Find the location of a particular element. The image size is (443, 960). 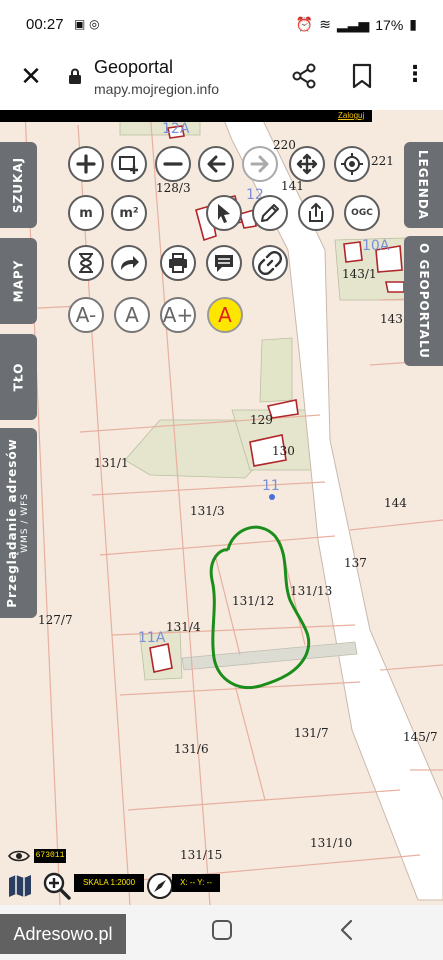

parcel-label: 137 is located at coordinates (355, 563).